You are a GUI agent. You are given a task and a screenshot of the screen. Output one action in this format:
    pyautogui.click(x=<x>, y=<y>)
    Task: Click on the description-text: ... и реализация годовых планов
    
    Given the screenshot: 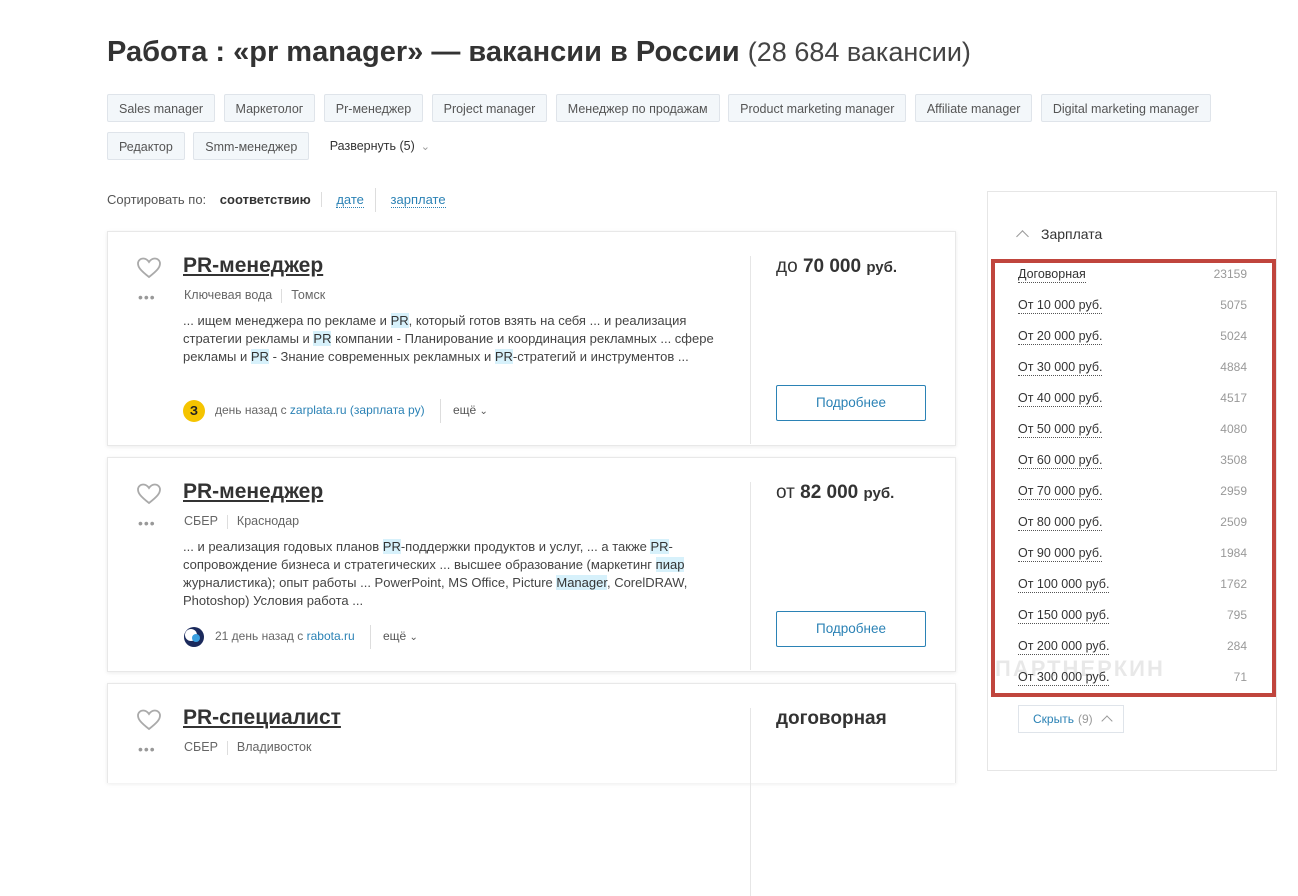 What is the action you would take?
    pyautogui.click(x=283, y=546)
    